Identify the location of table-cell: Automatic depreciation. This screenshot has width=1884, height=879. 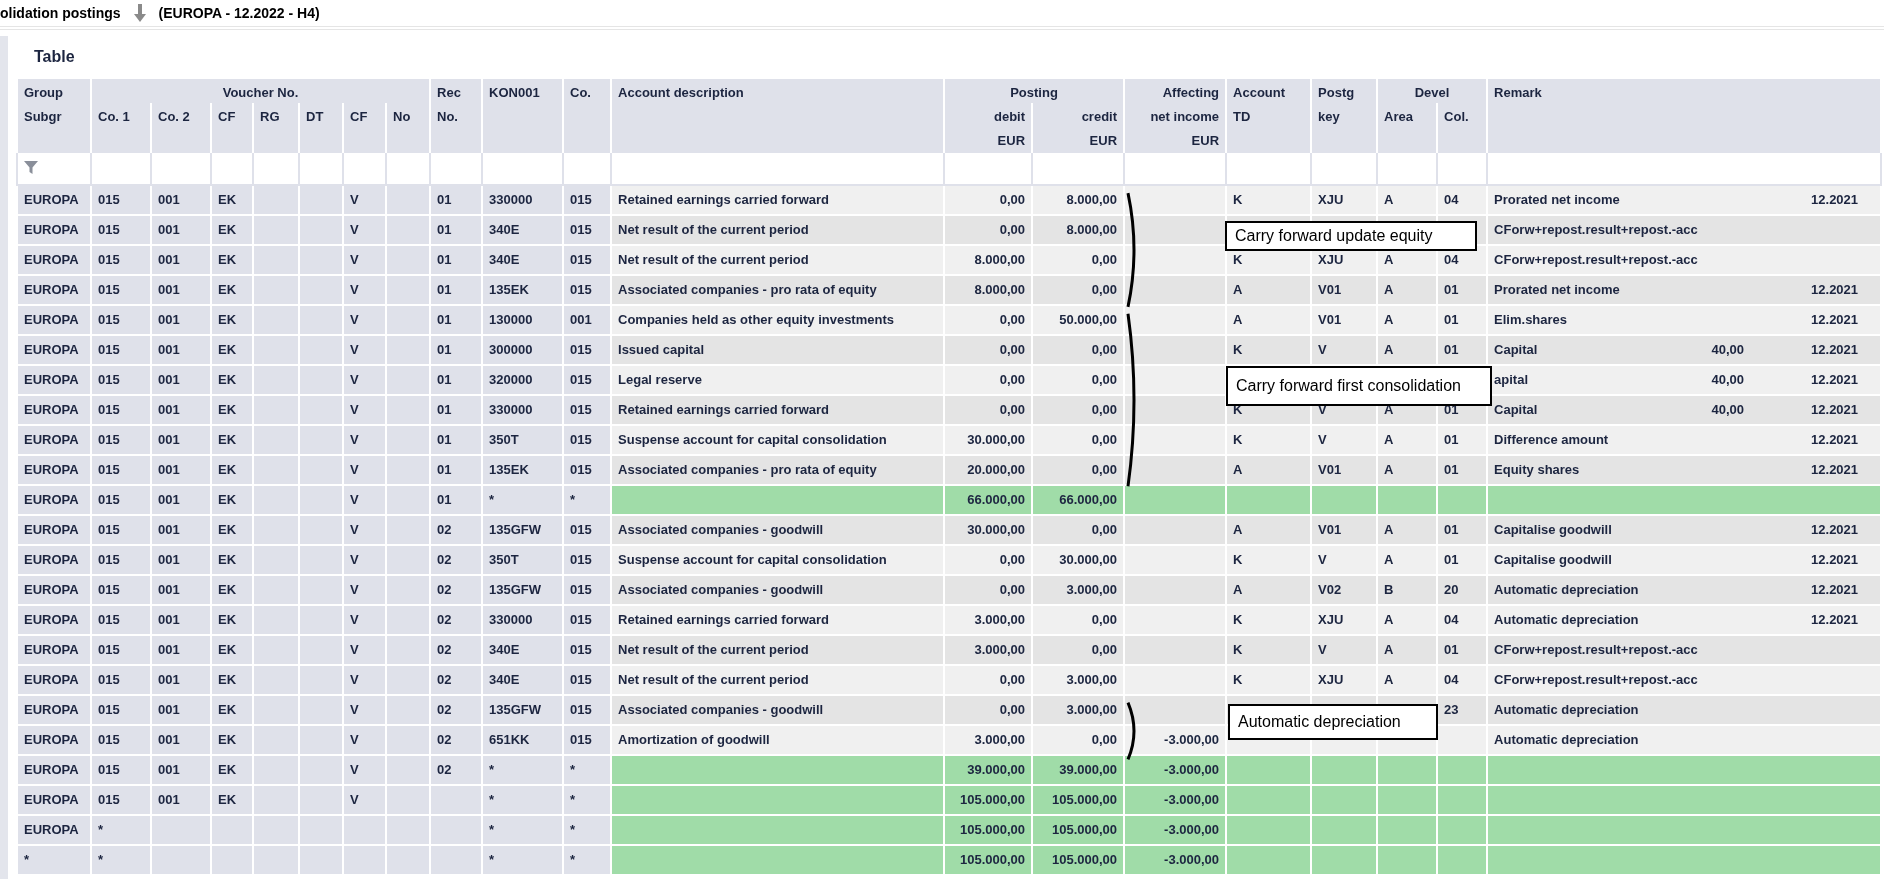
(1566, 589).